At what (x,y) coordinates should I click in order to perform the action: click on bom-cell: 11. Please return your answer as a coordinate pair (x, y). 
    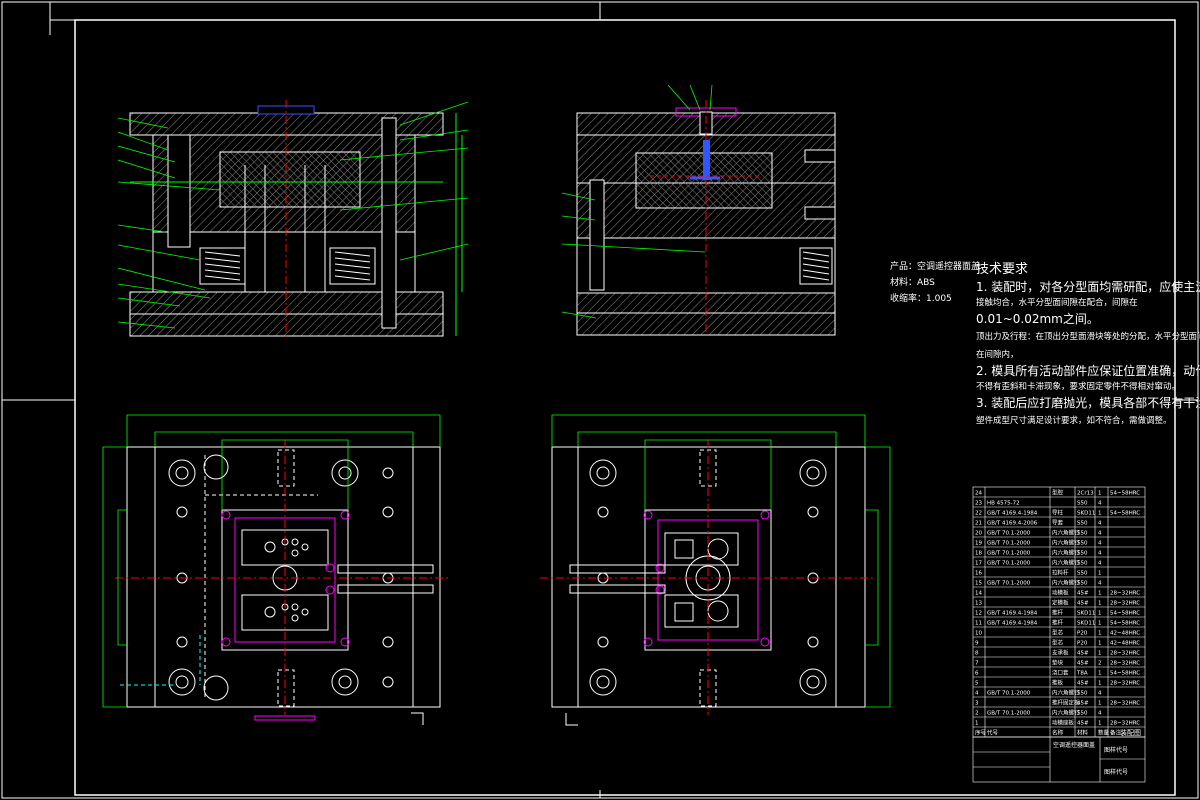
    Looking at the image, I should click on (978, 624).